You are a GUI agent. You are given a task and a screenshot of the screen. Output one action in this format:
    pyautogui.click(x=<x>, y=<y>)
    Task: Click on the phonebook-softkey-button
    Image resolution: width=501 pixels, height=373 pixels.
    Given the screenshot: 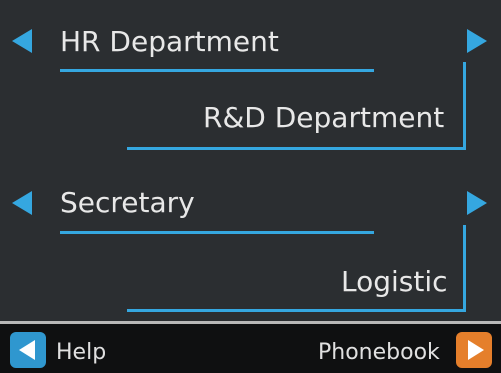 What is the action you would take?
    pyautogui.click(x=474, y=350)
    